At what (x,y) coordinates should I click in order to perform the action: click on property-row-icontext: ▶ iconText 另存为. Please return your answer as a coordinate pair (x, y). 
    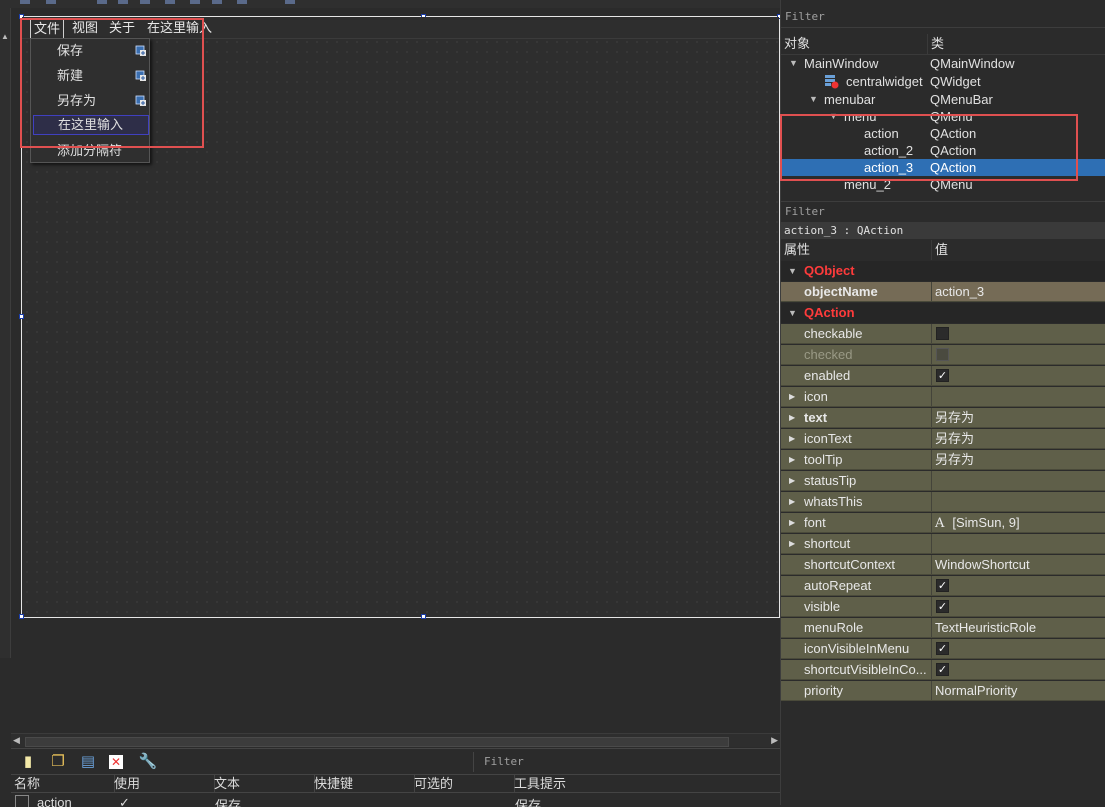
    Looking at the image, I should click on (943, 439).